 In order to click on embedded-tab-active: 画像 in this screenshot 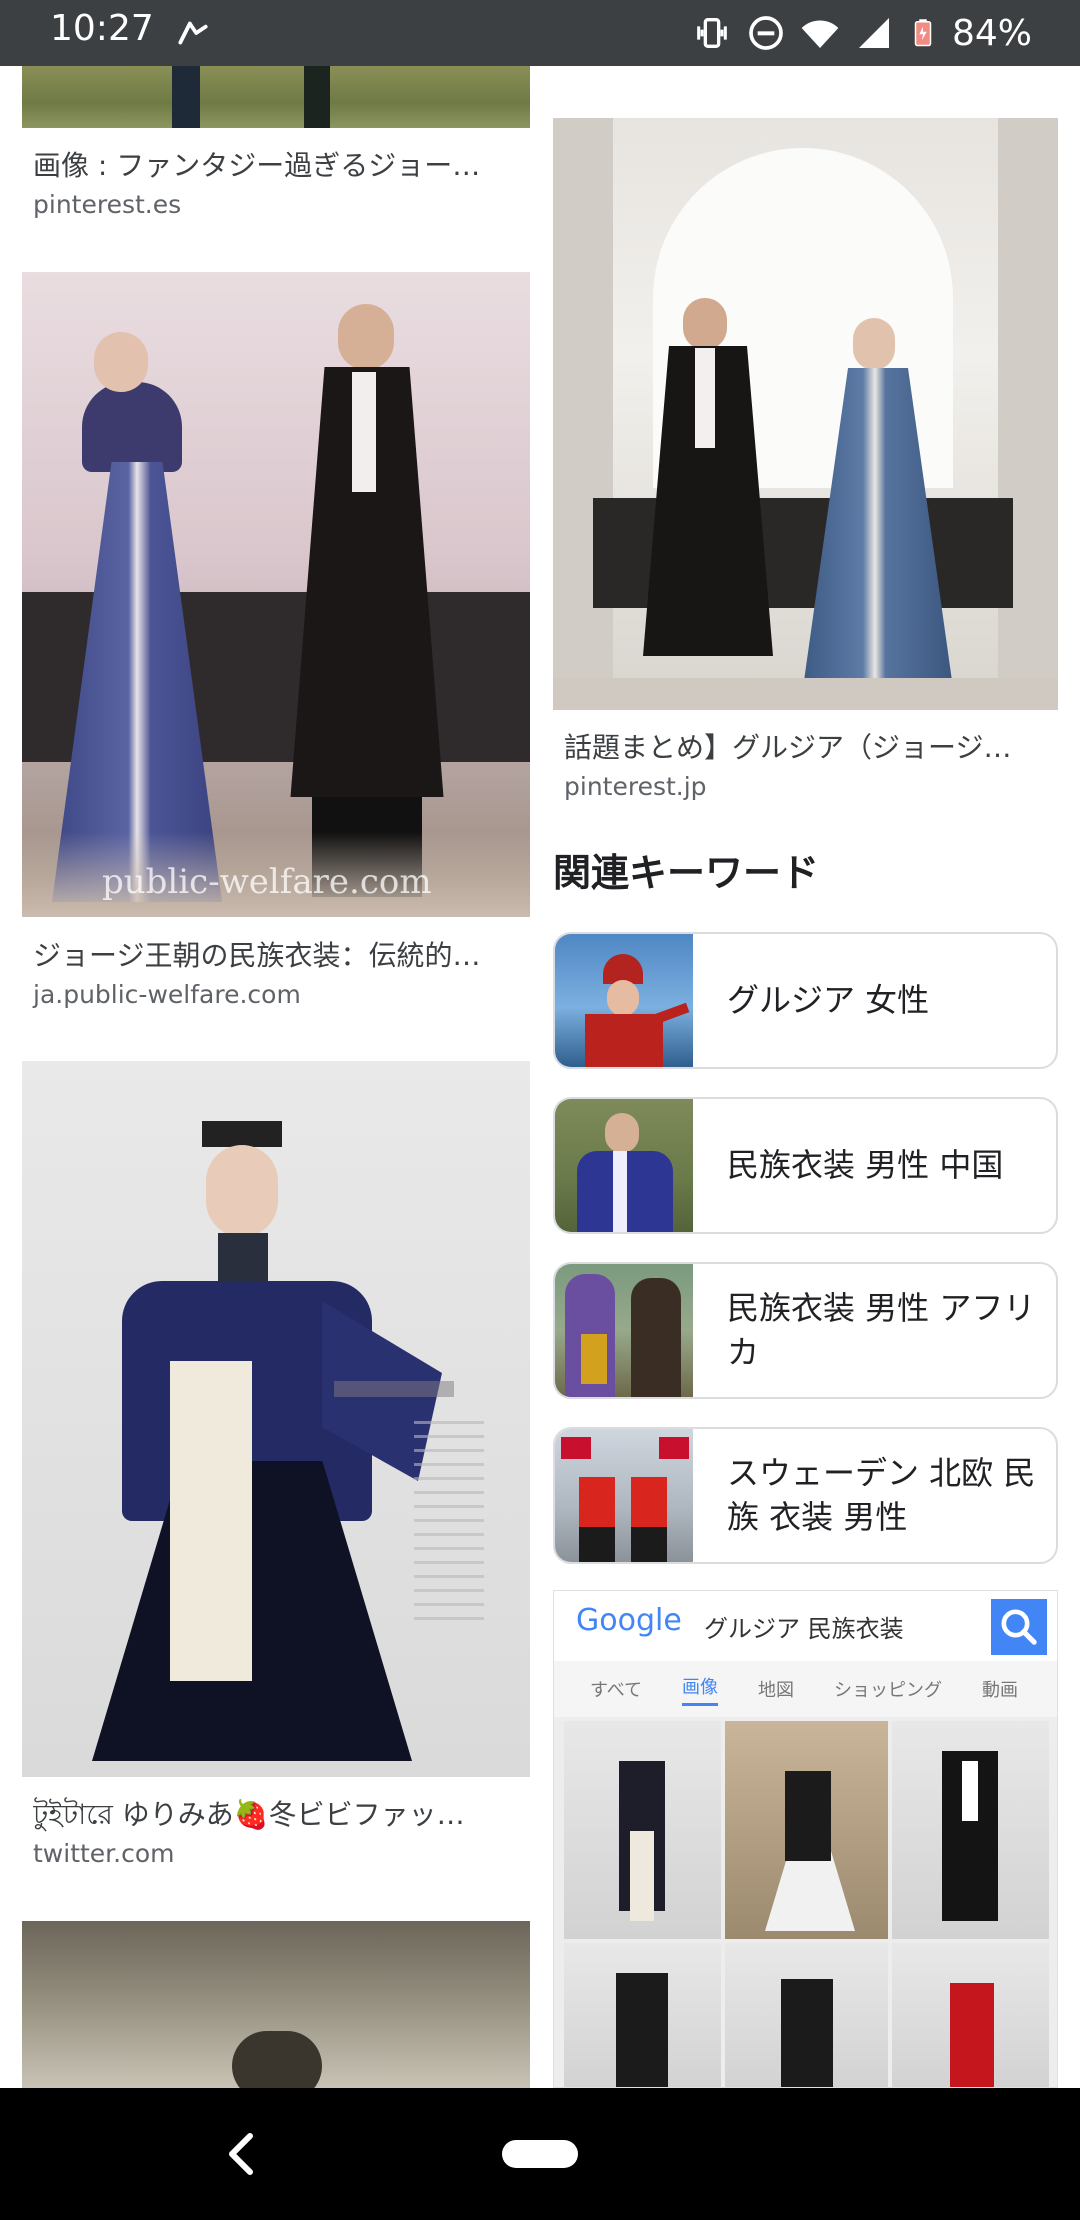, I will do `click(700, 1689)`.